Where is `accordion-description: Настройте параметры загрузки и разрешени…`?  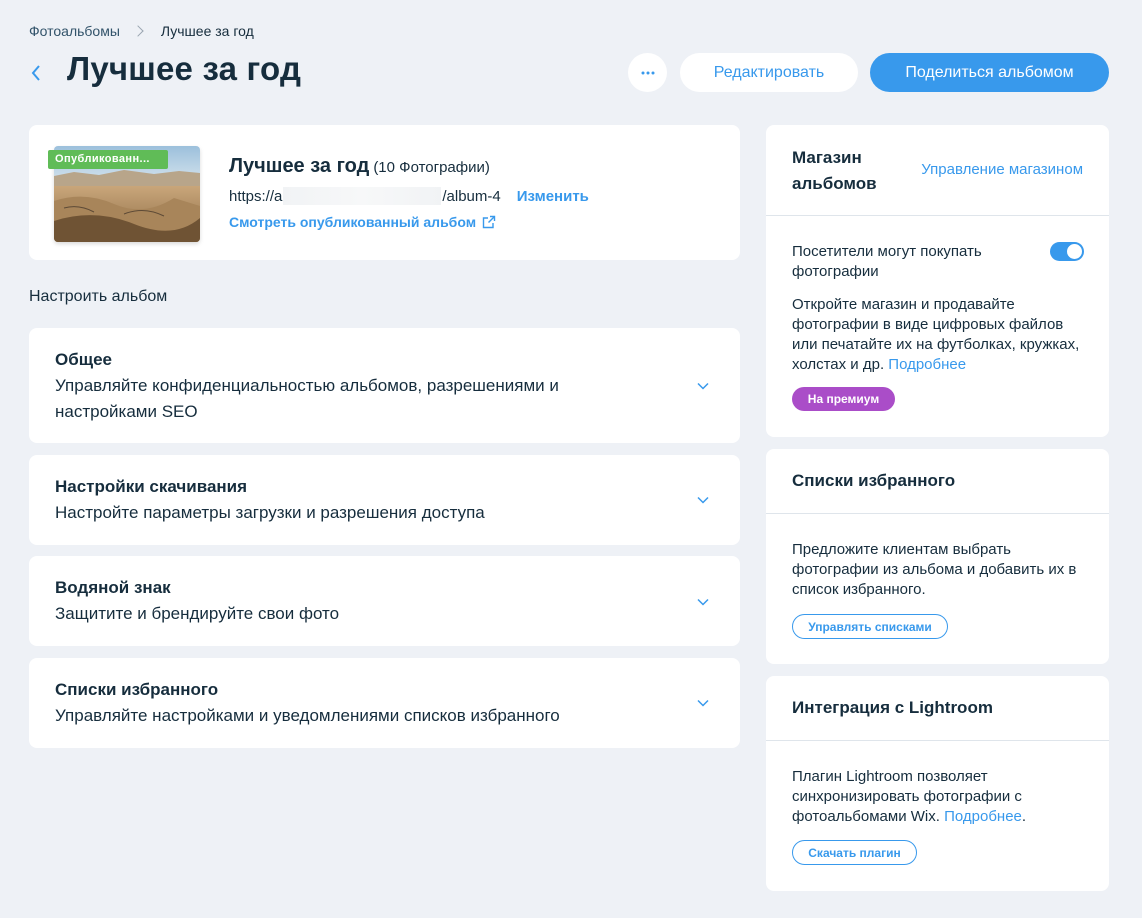 accordion-description: Настройте параметры загрузки и разрешени… is located at coordinates (270, 512).